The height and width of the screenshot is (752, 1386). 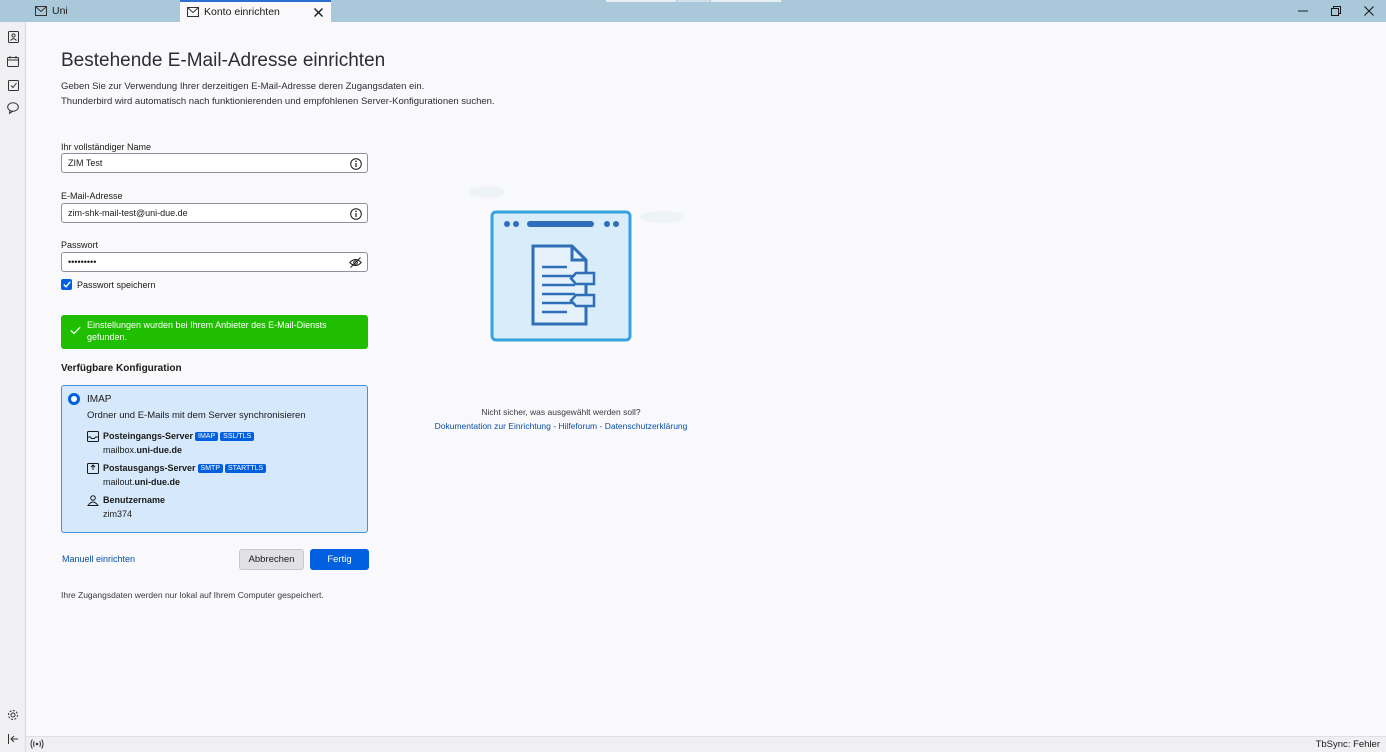 I want to click on incoming-host: mailbox.uni-due.de, so click(x=142, y=450).